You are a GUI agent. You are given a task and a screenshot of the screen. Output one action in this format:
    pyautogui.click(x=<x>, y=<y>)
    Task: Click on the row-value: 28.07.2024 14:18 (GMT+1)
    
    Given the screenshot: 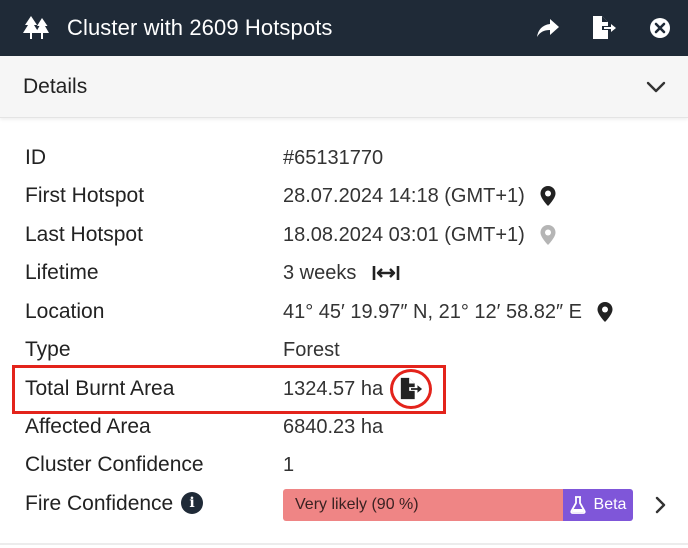 What is the action you would take?
    pyautogui.click(x=420, y=196)
    